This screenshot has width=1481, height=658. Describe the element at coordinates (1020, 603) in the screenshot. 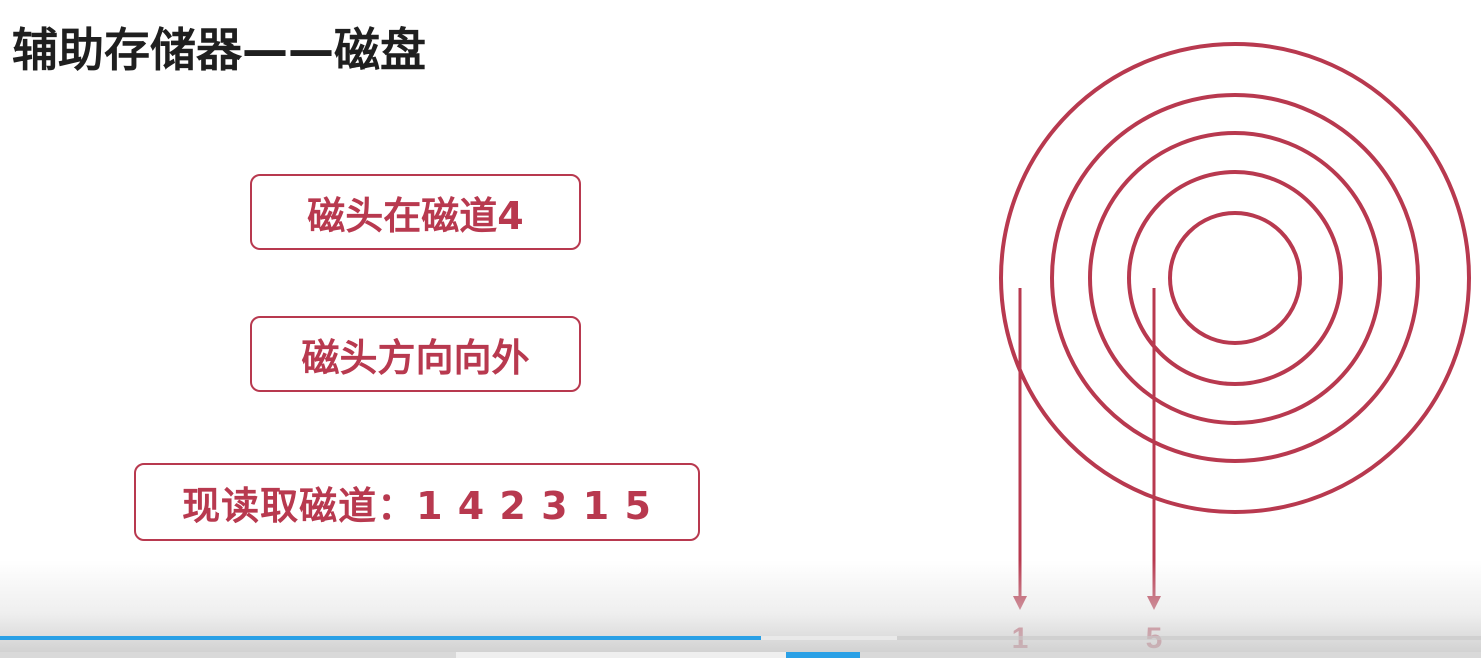

I see `arrow-track-1-head` at that location.